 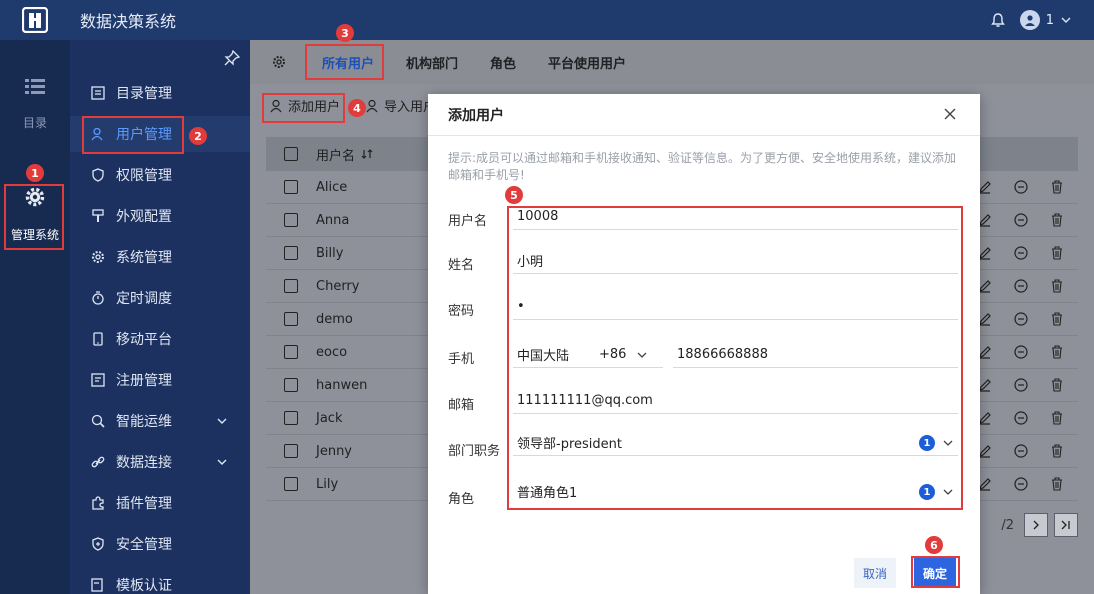 What do you see at coordinates (1045, 20) in the screenshot?
I see `user-menu: 1` at bounding box center [1045, 20].